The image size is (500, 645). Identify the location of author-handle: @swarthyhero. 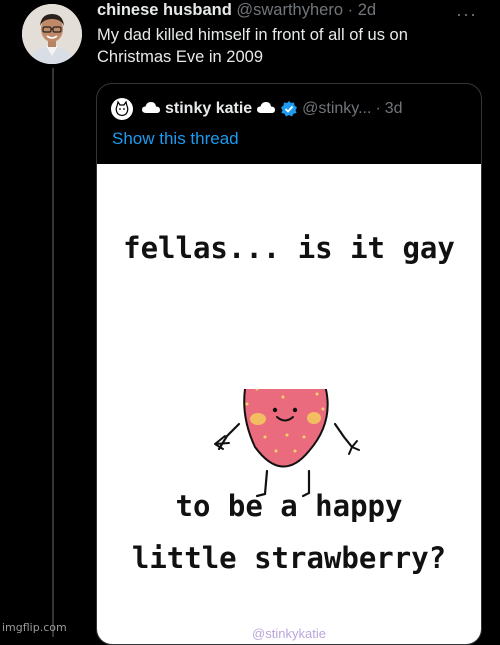
(289, 10).